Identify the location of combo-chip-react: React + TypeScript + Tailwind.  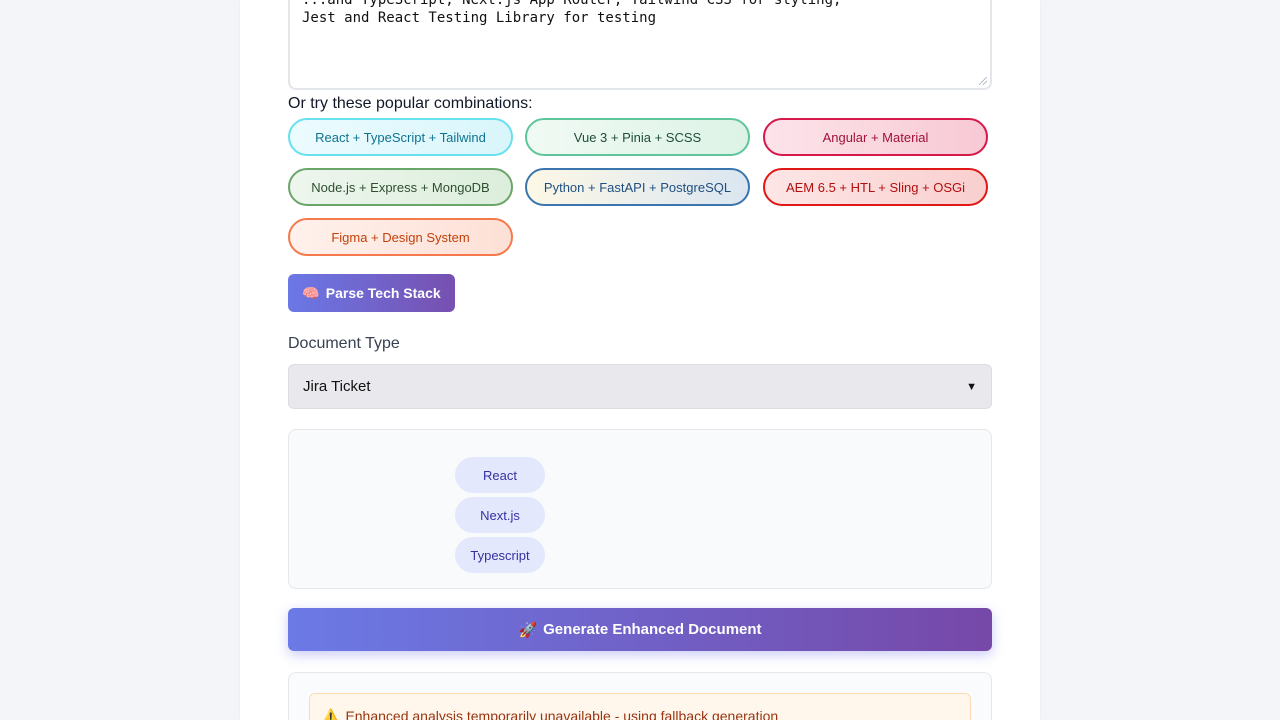
(400, 137).